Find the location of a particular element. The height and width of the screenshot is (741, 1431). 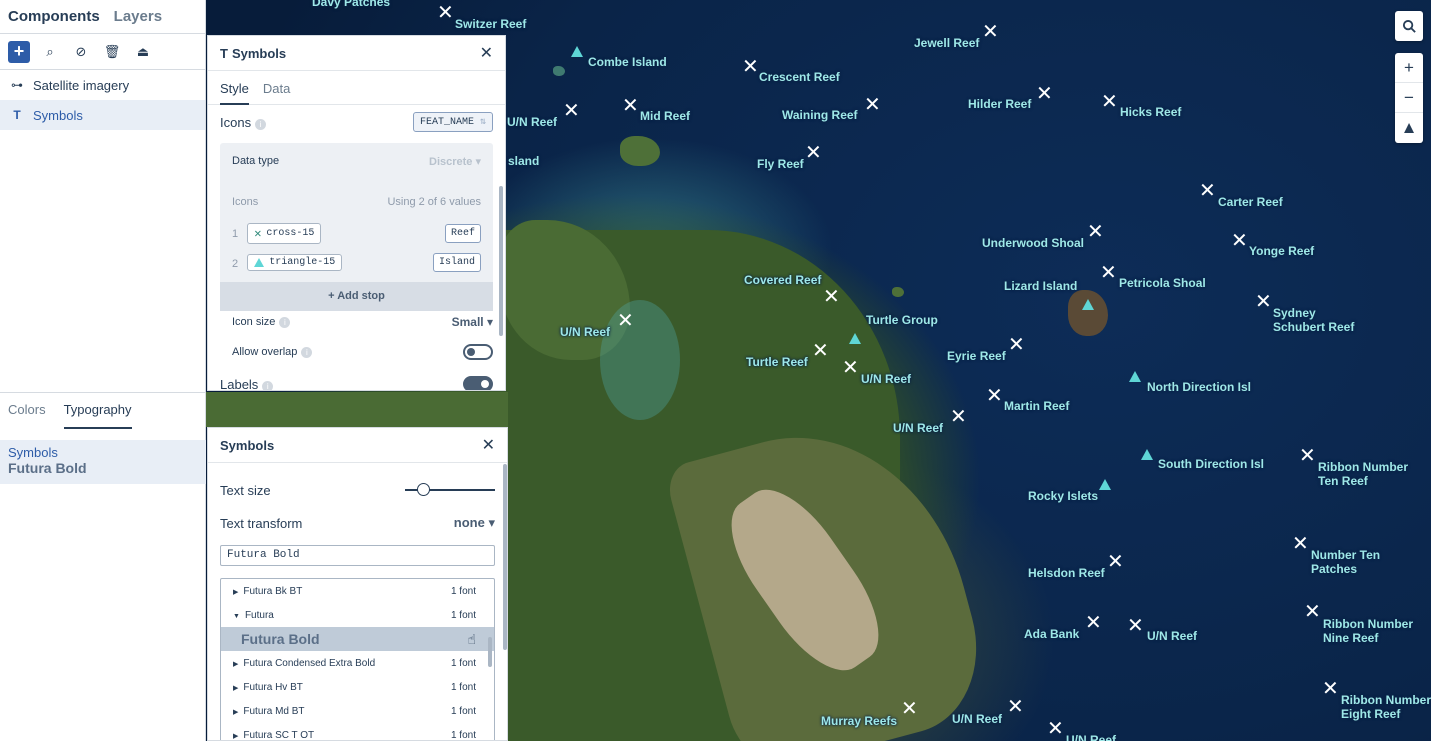

text-size-slider is located at coordinates (450, 489).